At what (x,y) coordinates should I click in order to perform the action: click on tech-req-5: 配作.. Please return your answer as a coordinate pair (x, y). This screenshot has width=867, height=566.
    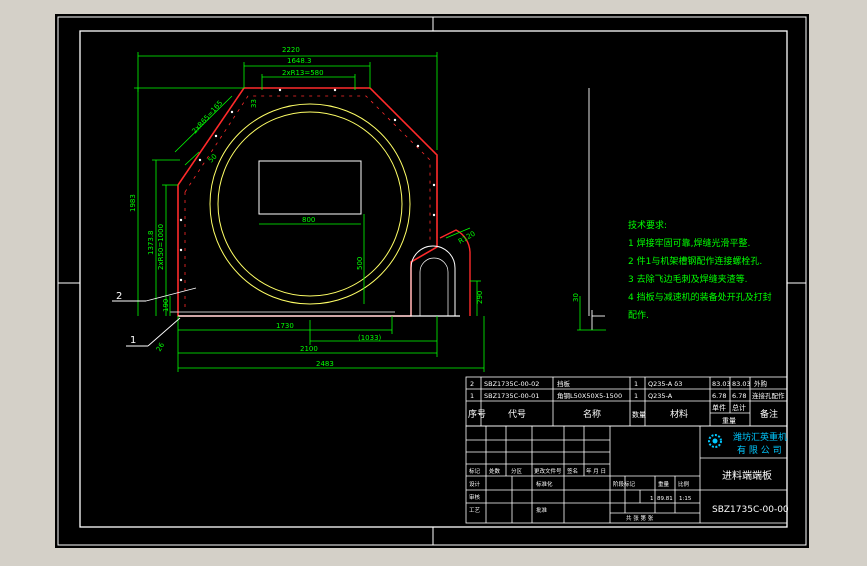
    Looking at the image, I should click on (638, 315).